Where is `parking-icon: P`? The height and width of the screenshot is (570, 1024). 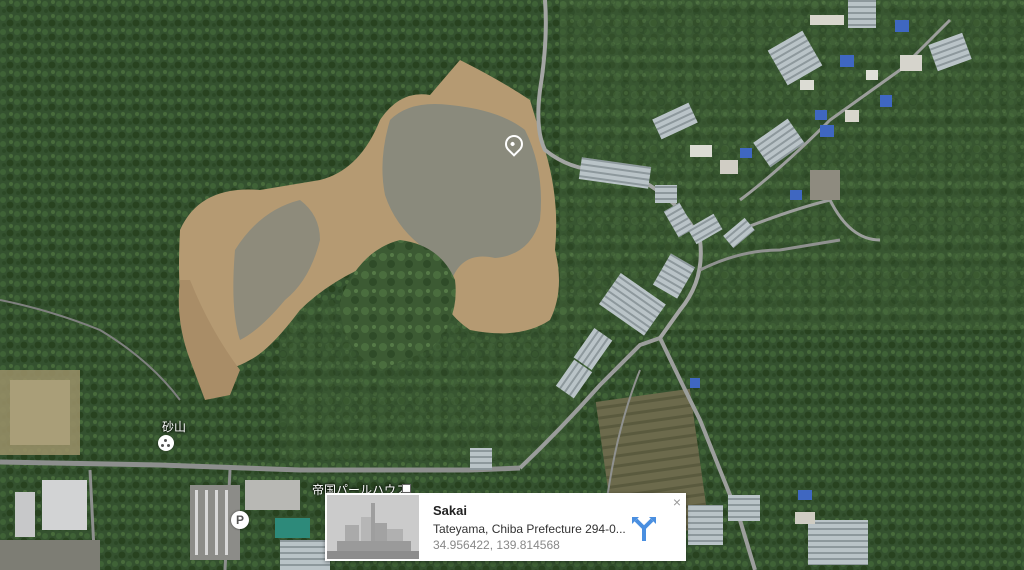 parking-icon: P is located at coordinates (240, 520).